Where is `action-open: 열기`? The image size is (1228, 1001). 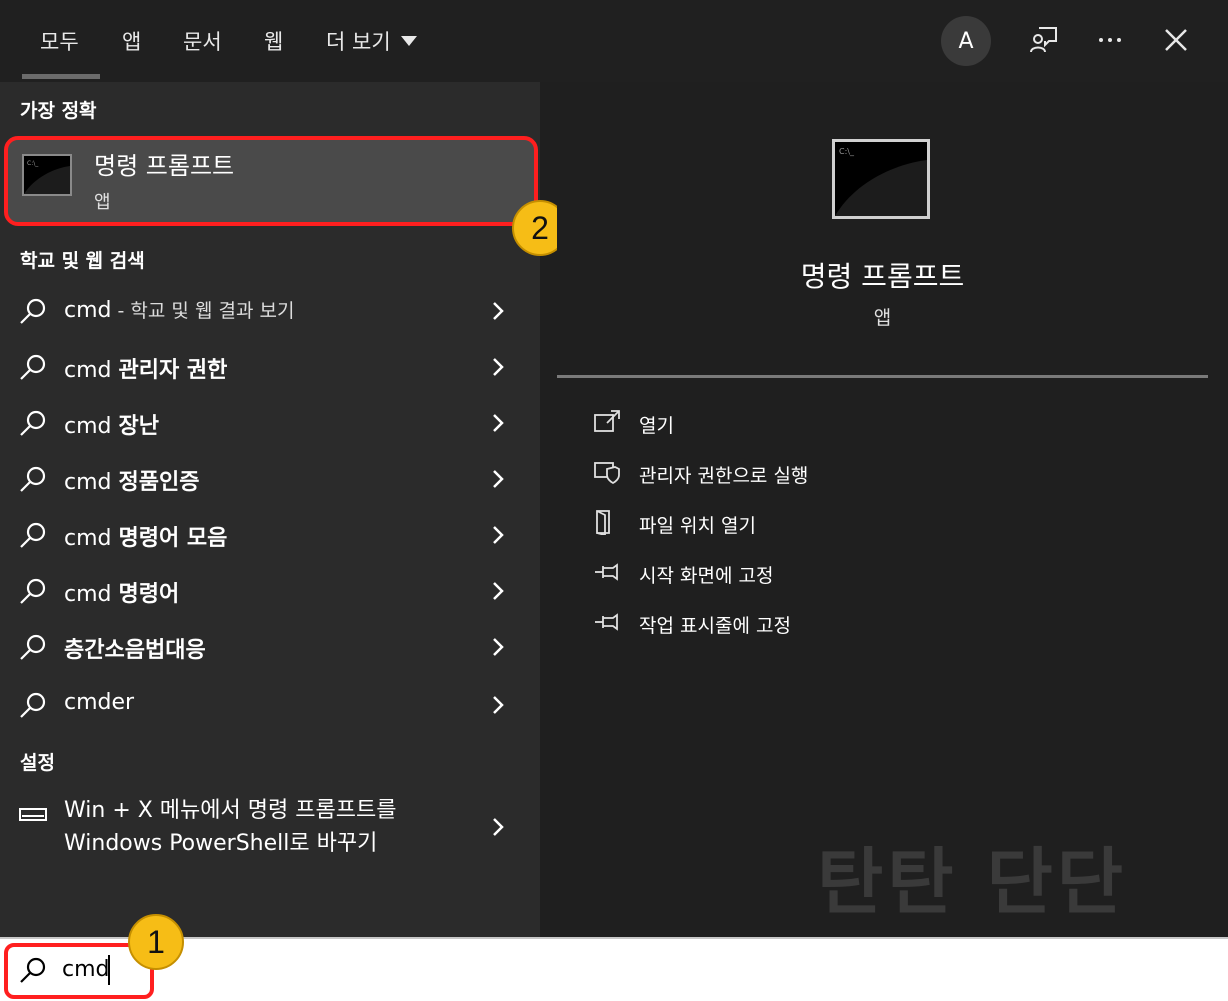 action-open: 열기 is located at coordinates (873, 421).